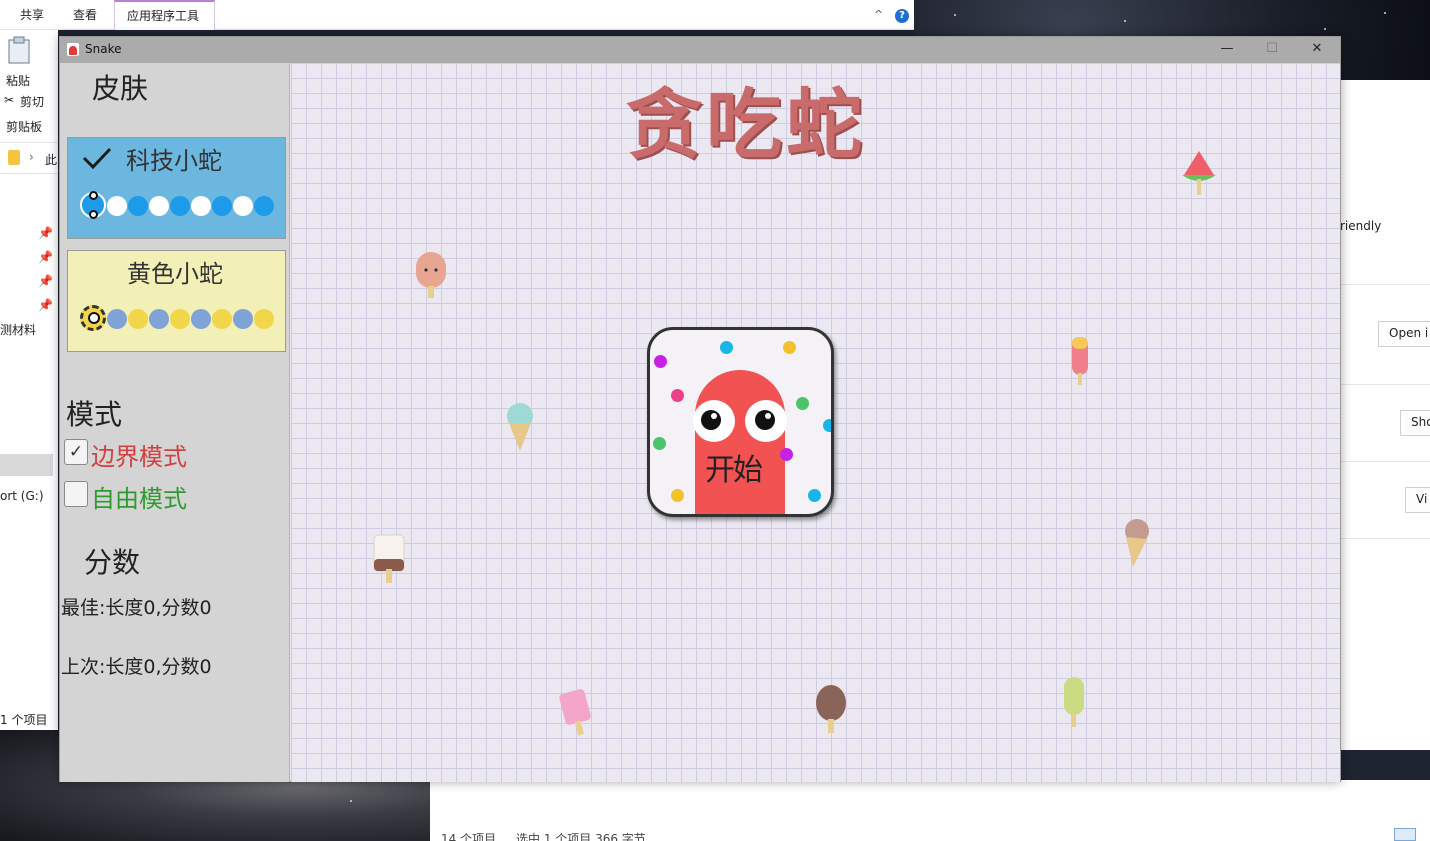  What do you see at coordinates (930, 810) in the screenshot?
I see `explorer-status-bar: 14 个项目 选中 1 个项目 366 字节` at bounding box center [930, 810].